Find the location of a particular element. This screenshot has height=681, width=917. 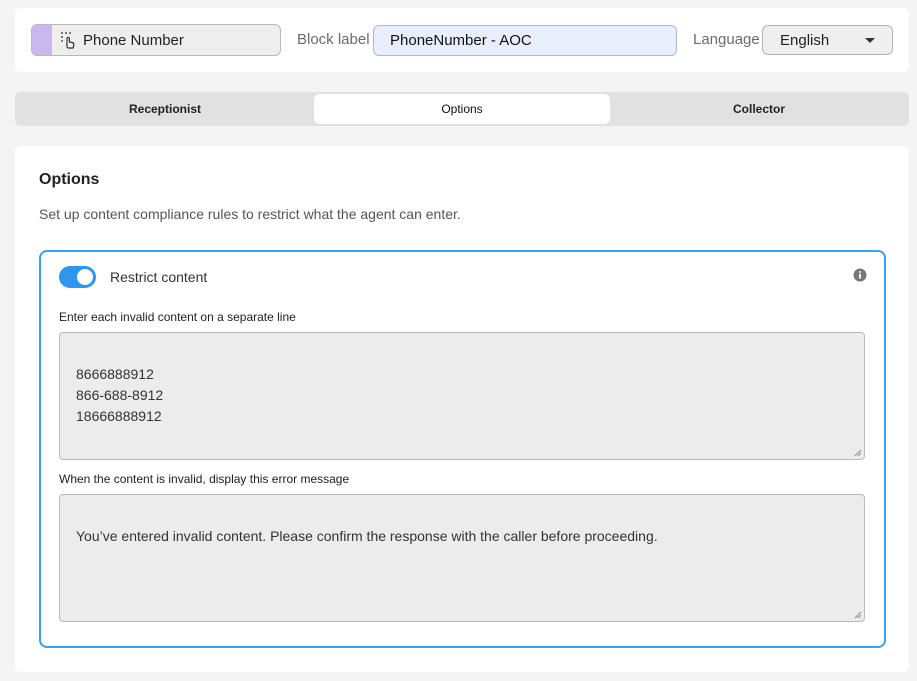

restrict-content-toggle is located at coordinates (77, 277).